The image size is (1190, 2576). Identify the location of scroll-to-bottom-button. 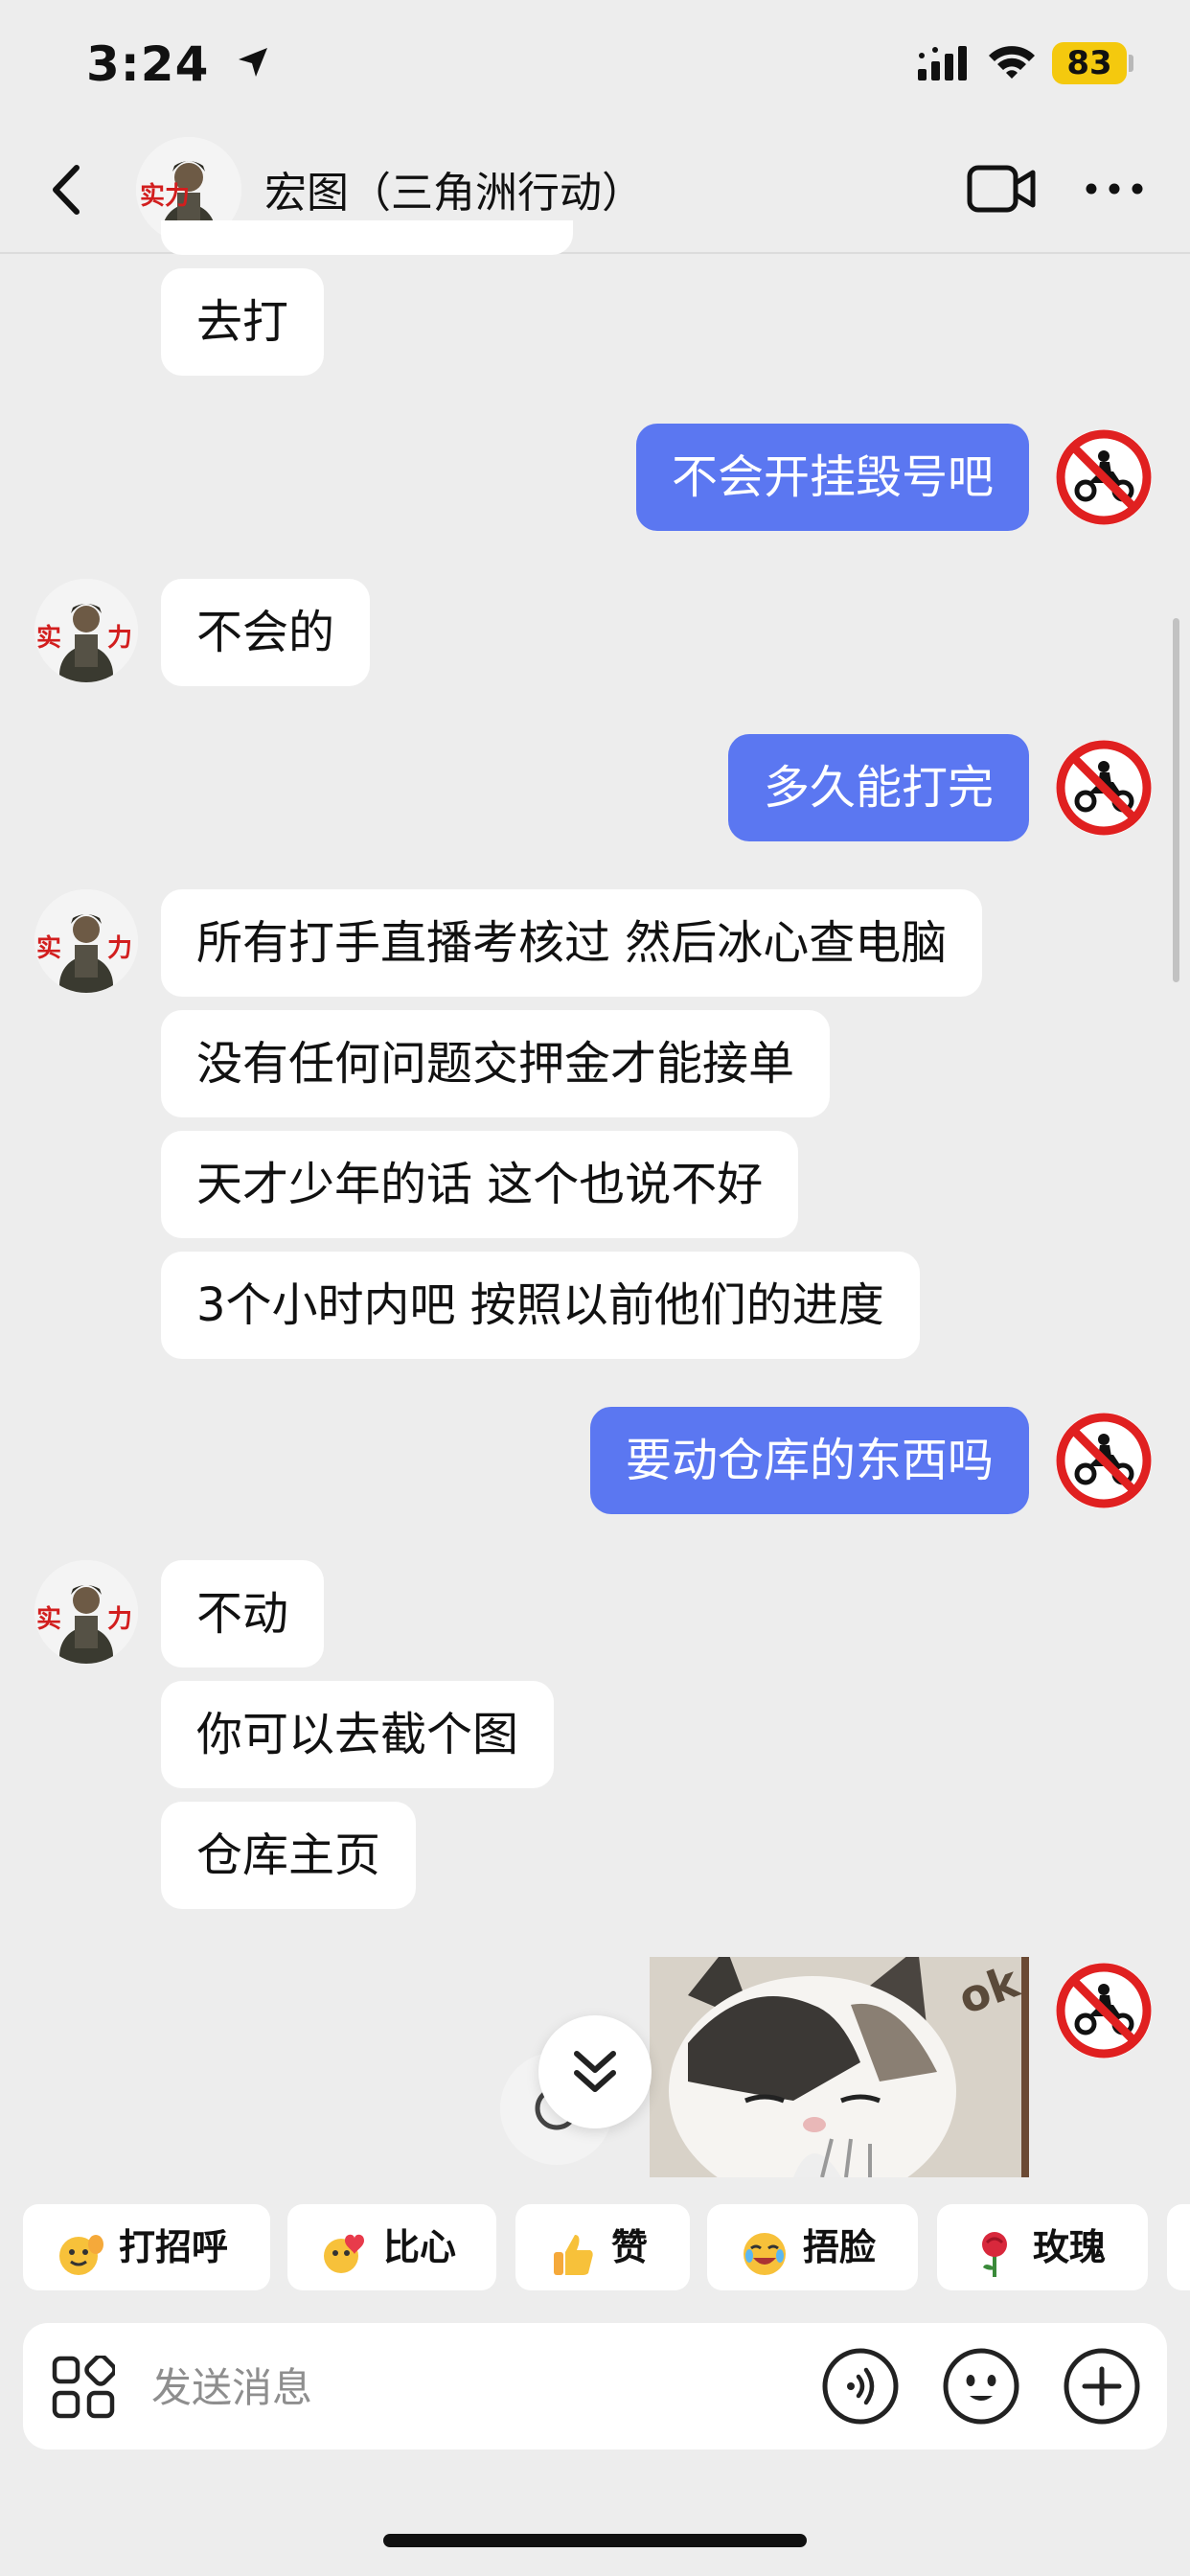
(595, 2071).